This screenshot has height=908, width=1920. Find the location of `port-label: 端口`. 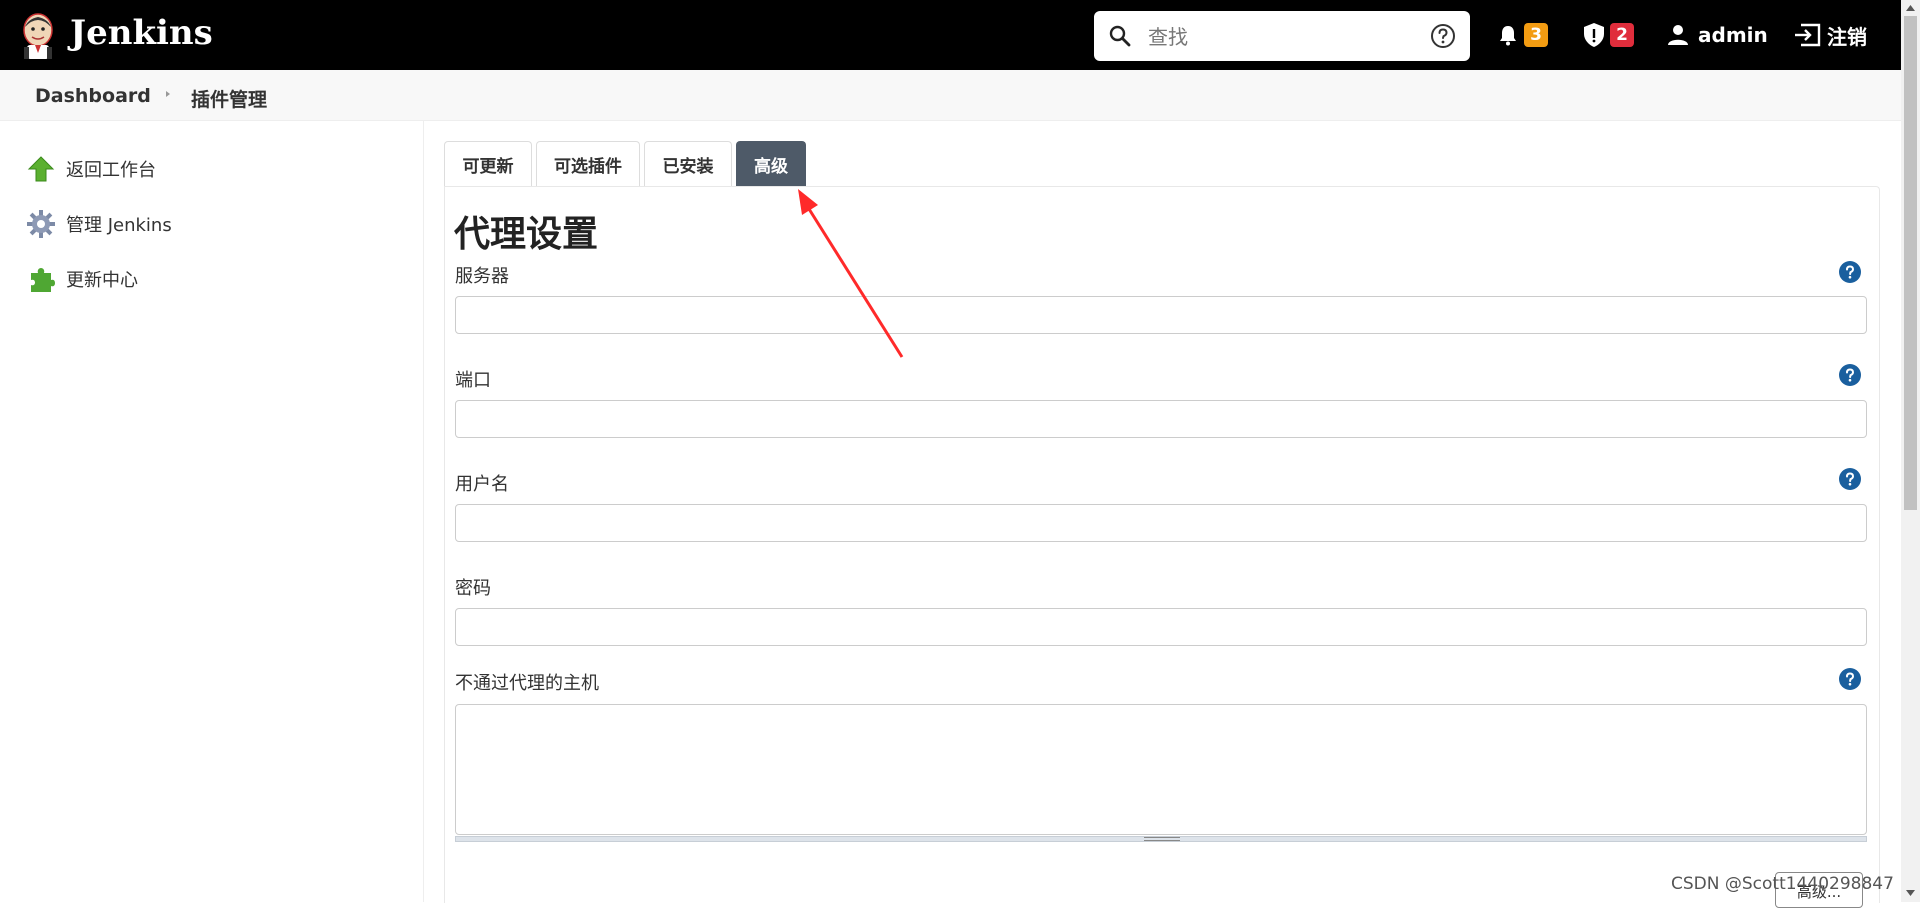

port-label: 端口 is located at coordinates (473, 380).